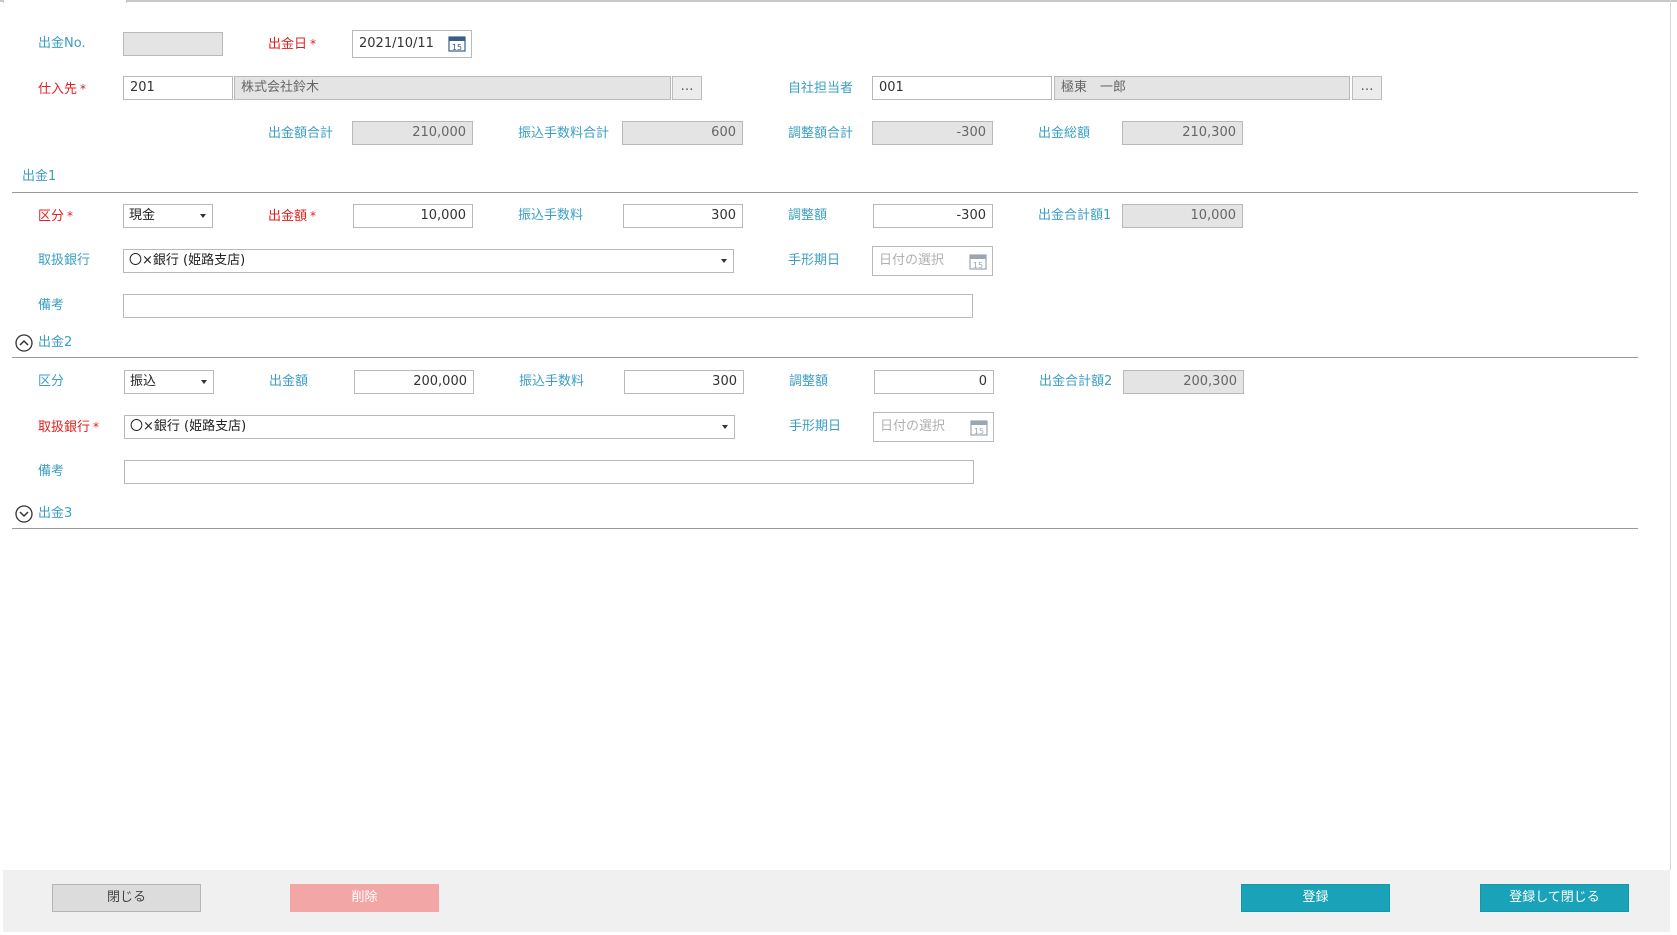 This screenshot has width=1677, height=935. What do you see at coordinates (682, 133) in the screenshot?
I see `fee-total-field: 600` at bounding box center [682, 133].